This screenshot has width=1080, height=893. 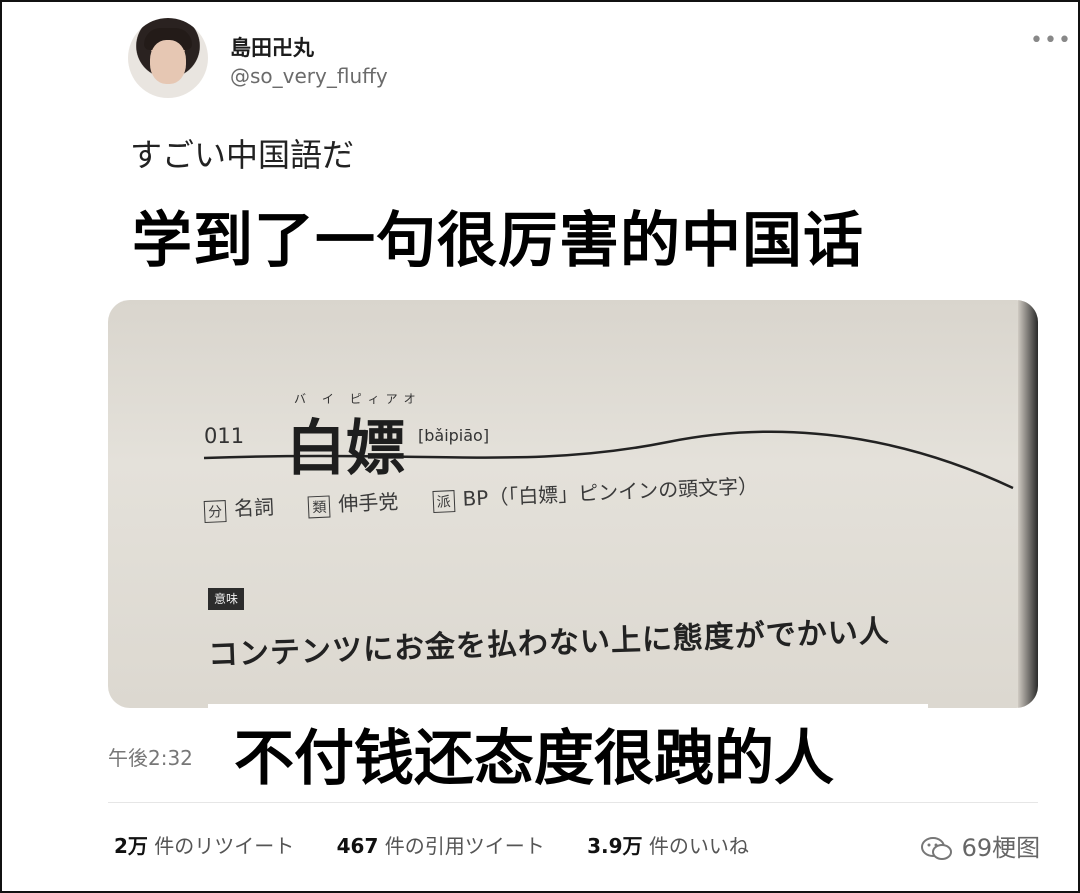 What do you see at coordinates (368, 503) in the screenshot?
I see `related-term: 伸手党` at bounding box center [368, 503].